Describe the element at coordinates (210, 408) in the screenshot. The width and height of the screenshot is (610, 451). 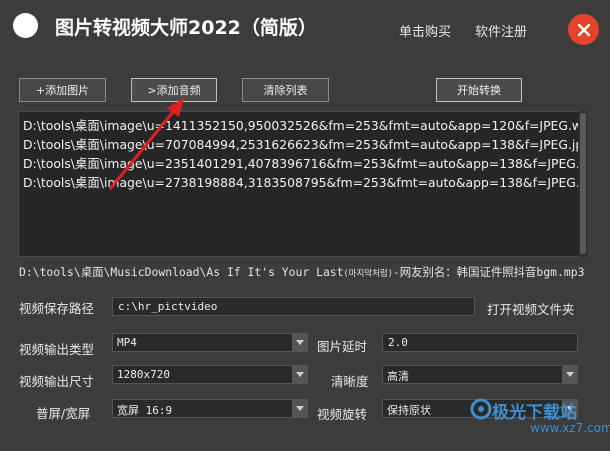
I see `screen-mode-select: 宽屏 16:9` at that location.